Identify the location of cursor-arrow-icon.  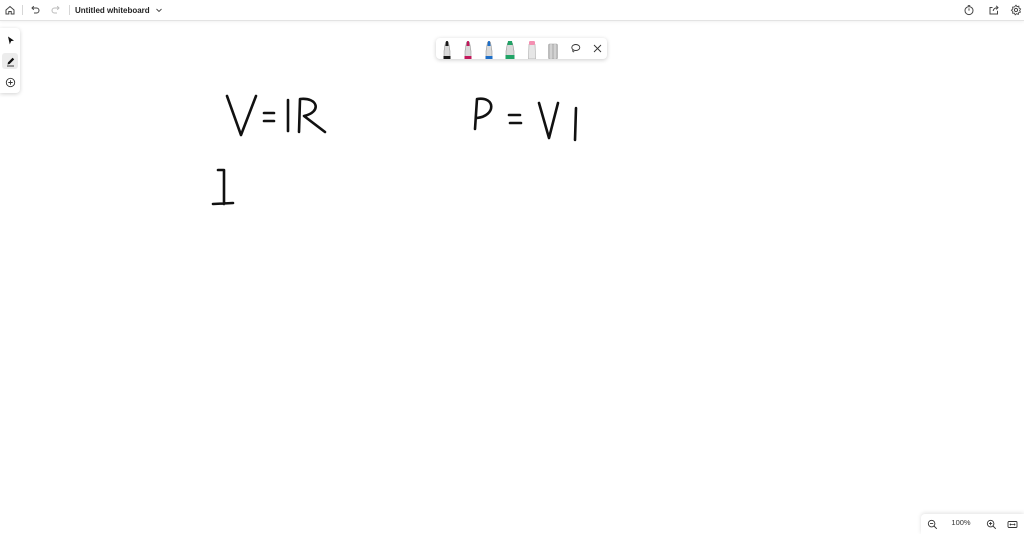
(10, 40).